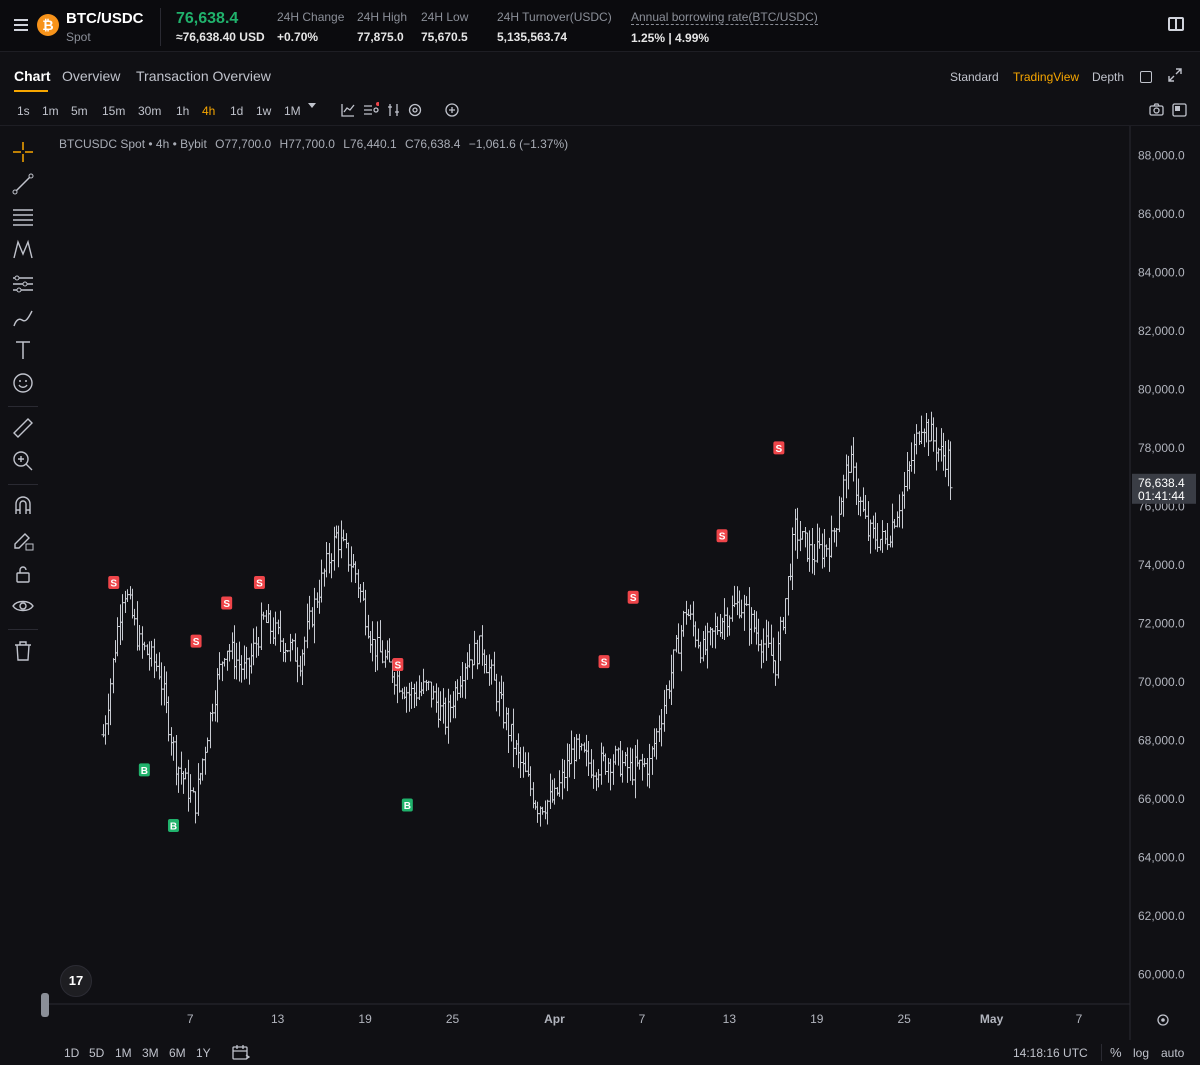  I want to click on stat-label: Annual borrowing rate(BTC/USDC), so click(724, 17).